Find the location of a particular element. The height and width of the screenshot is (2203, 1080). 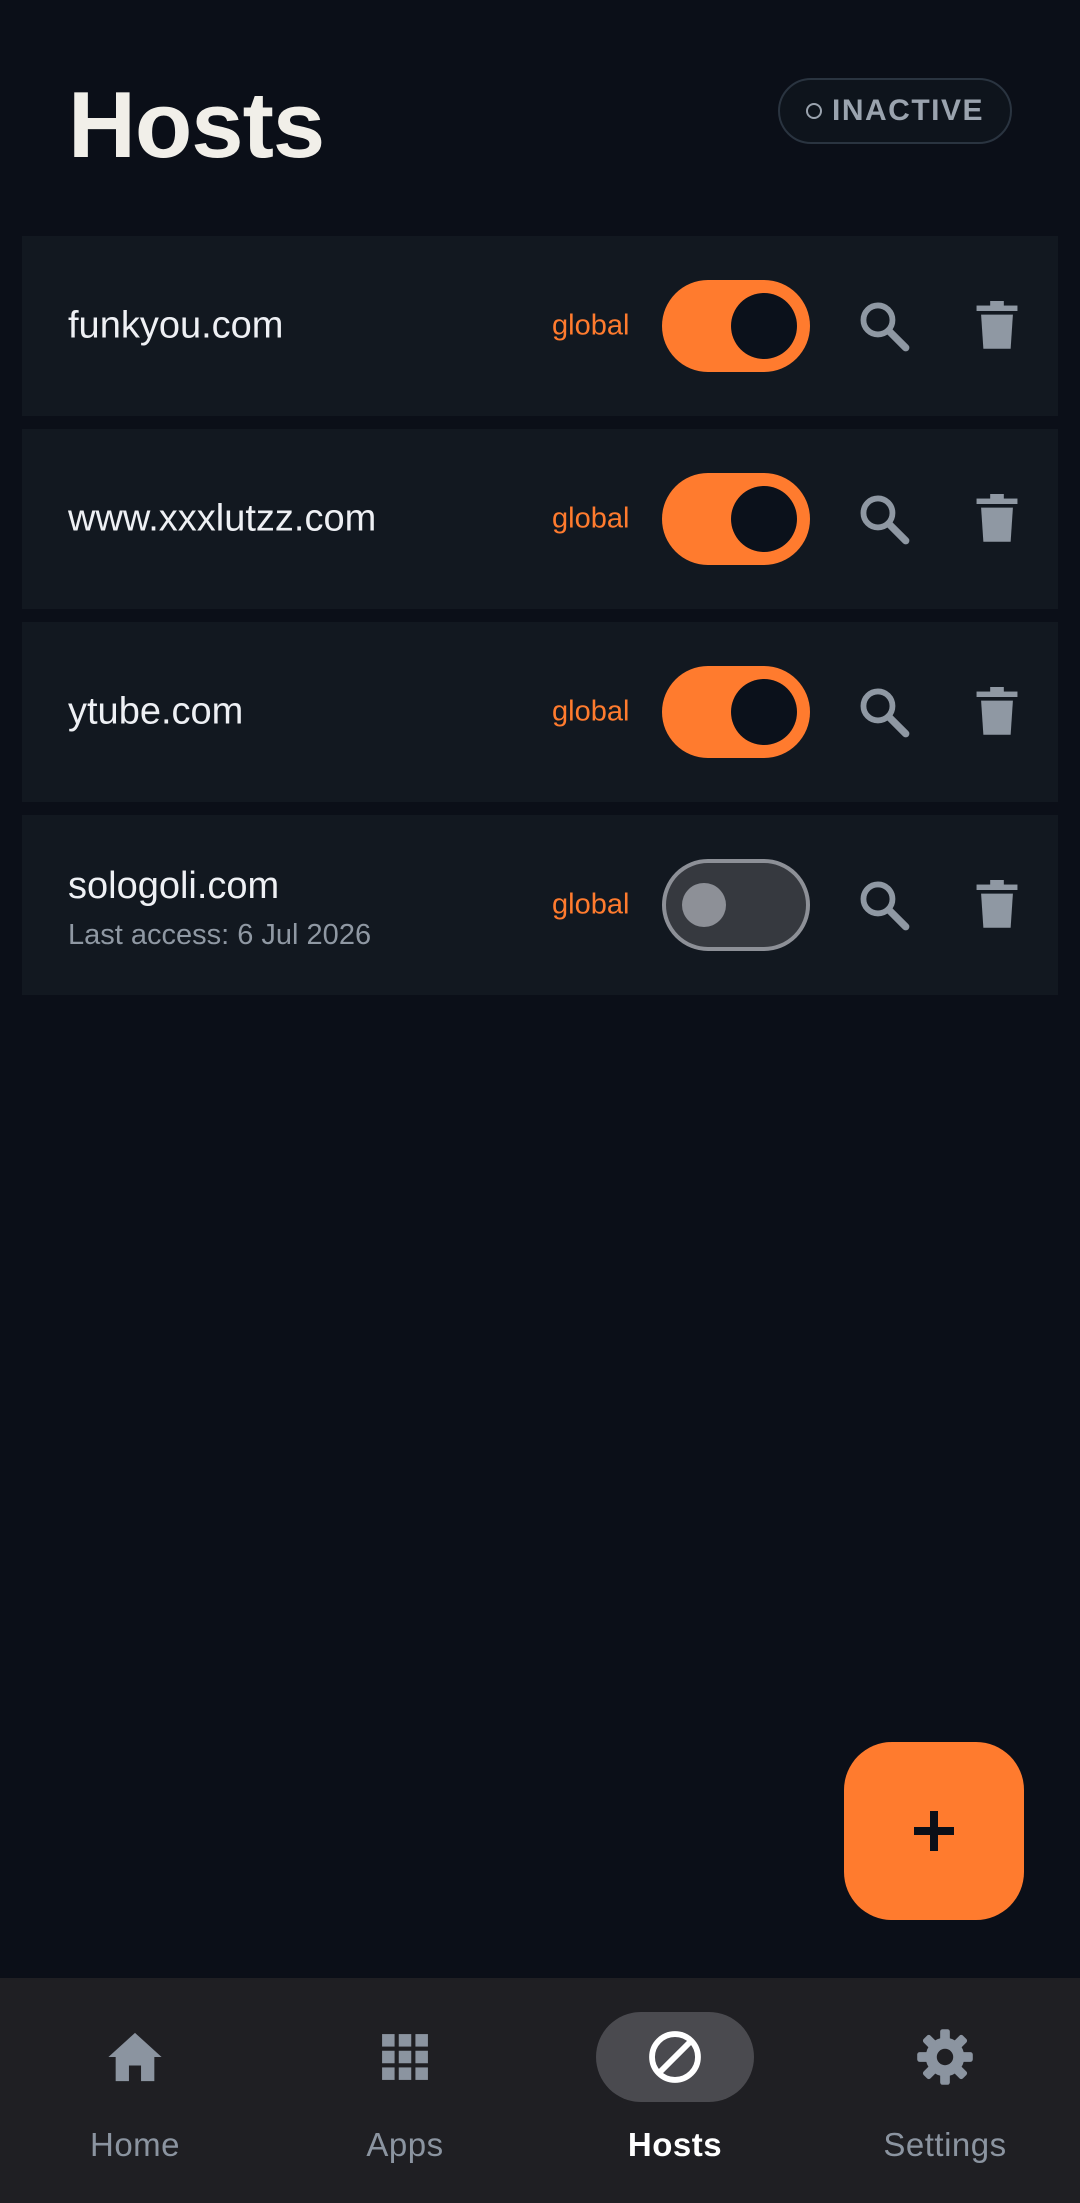

nav-label: Hosts is located at coordinates (675, 2144).